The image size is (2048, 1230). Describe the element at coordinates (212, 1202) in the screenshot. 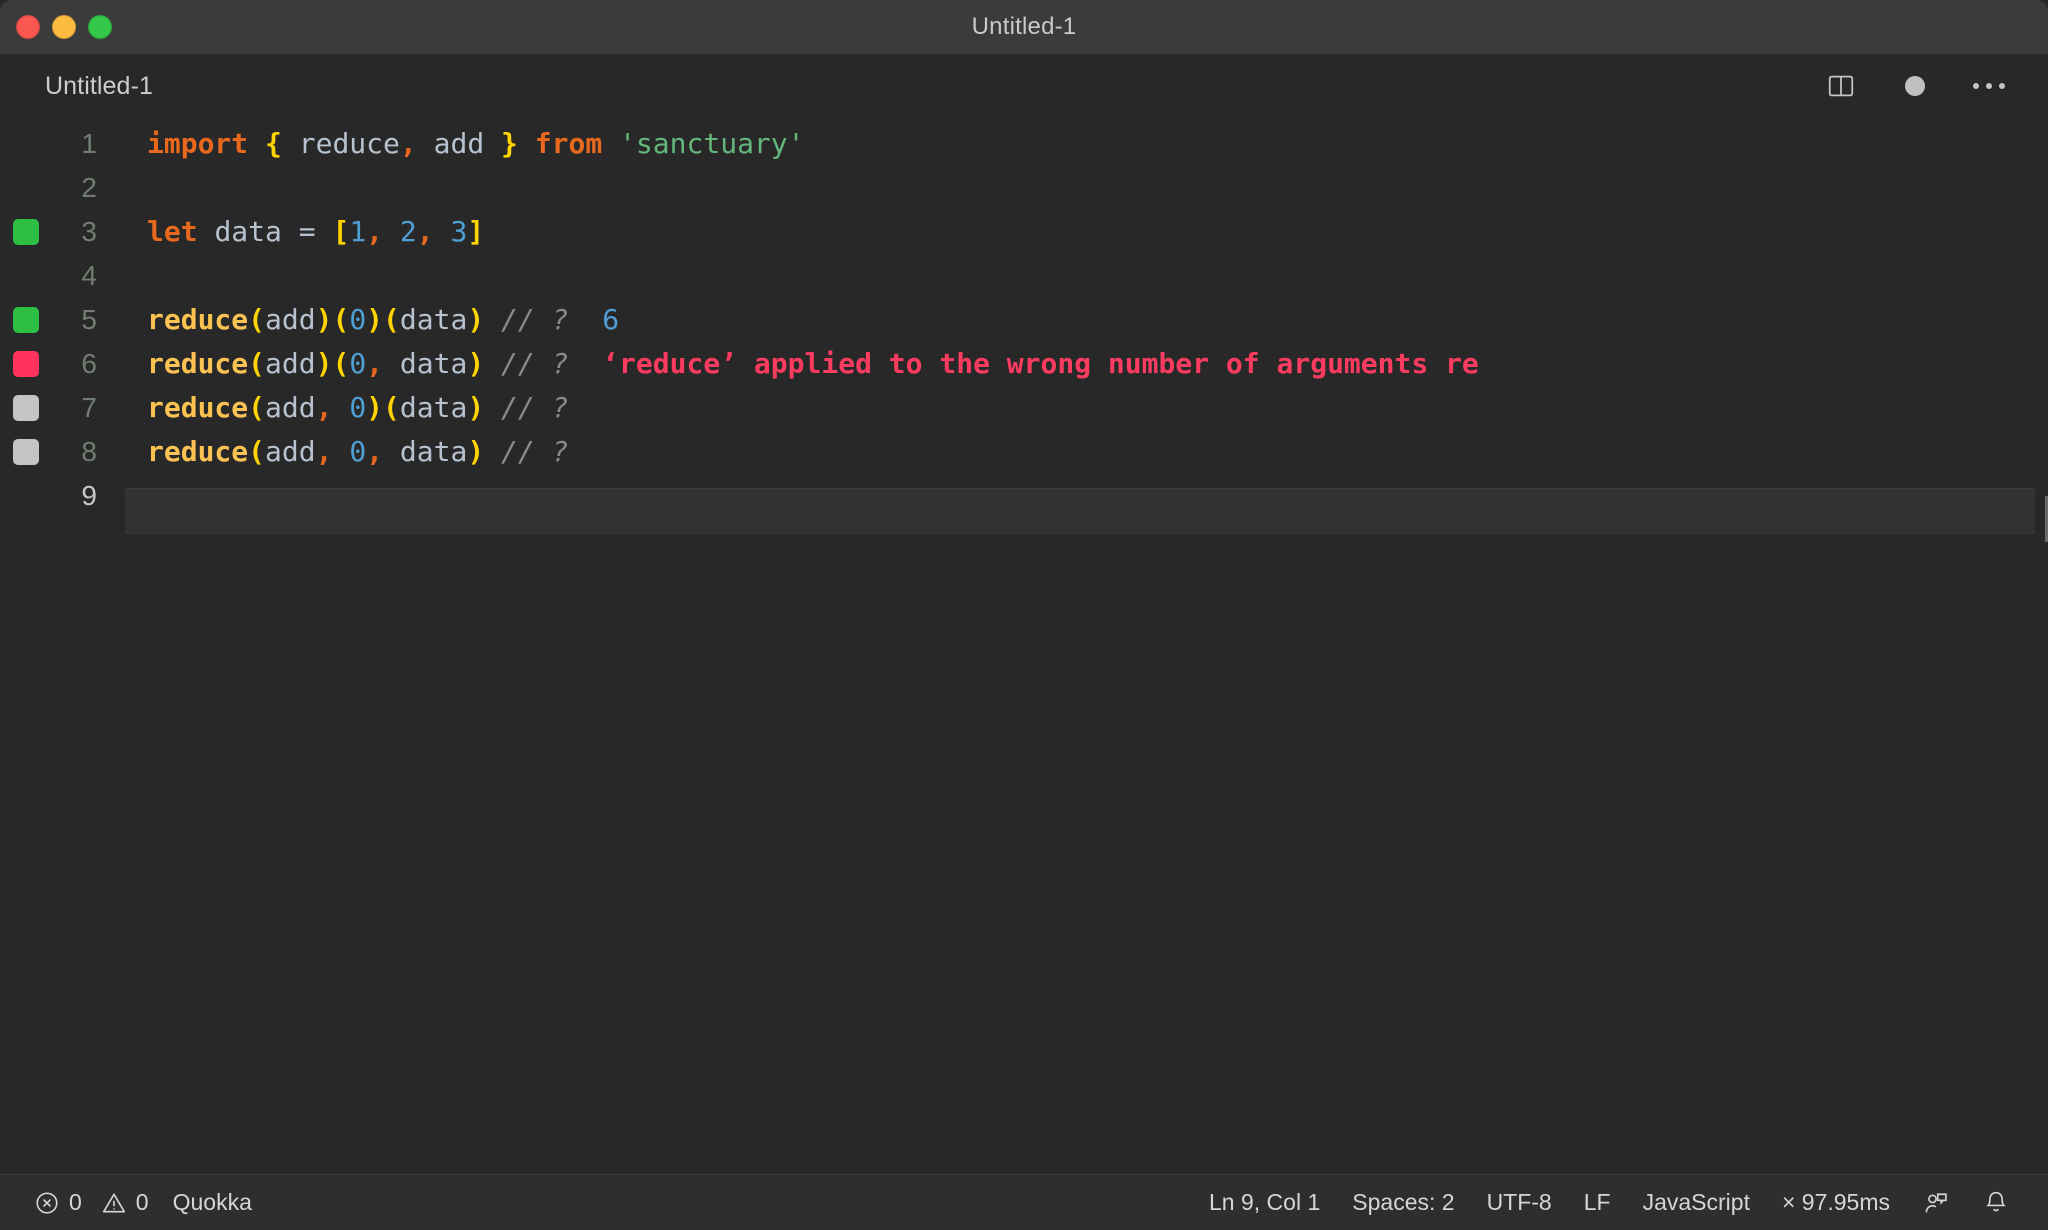

I see `statusbar-quokka: Quokka` at that location.